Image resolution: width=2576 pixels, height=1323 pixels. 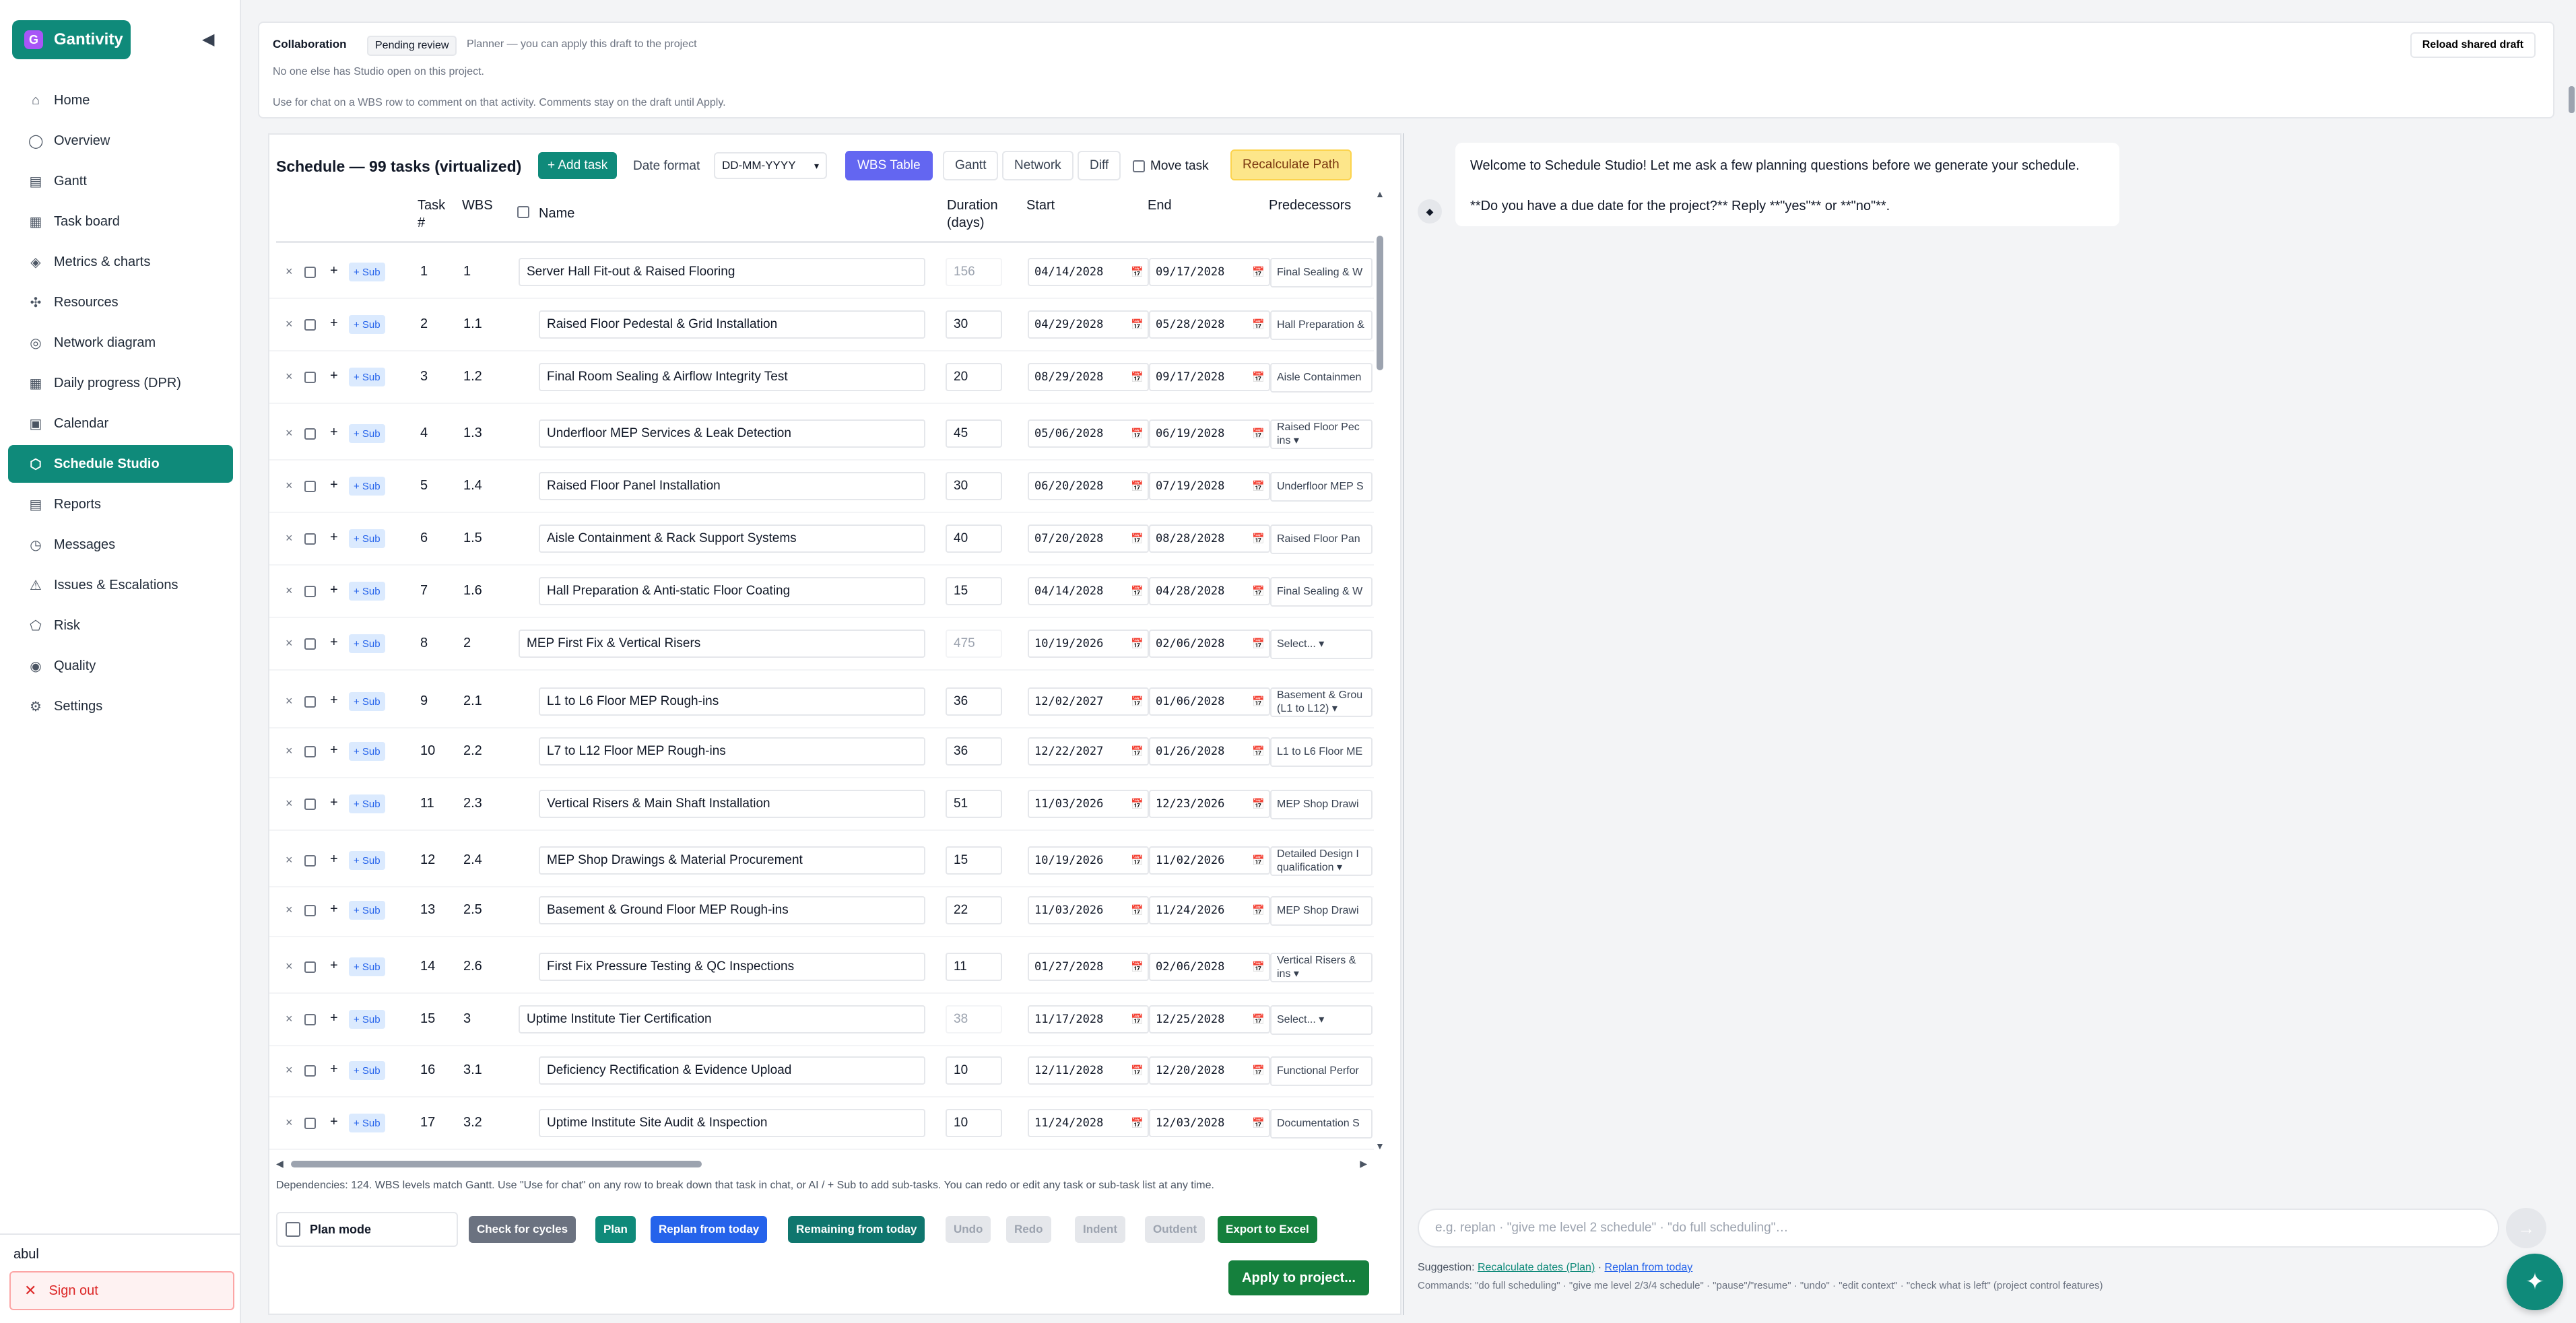 I want to click on start-date-input: 12/02/2027 📅, so click(x=1088, y=701).